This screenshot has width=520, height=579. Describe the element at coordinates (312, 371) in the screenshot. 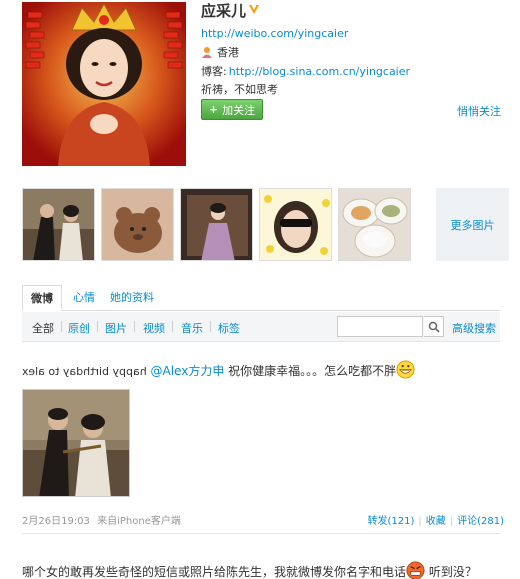

I see `post-body: 祝你健康幸福。。。怎么吃都不胖` at that location.